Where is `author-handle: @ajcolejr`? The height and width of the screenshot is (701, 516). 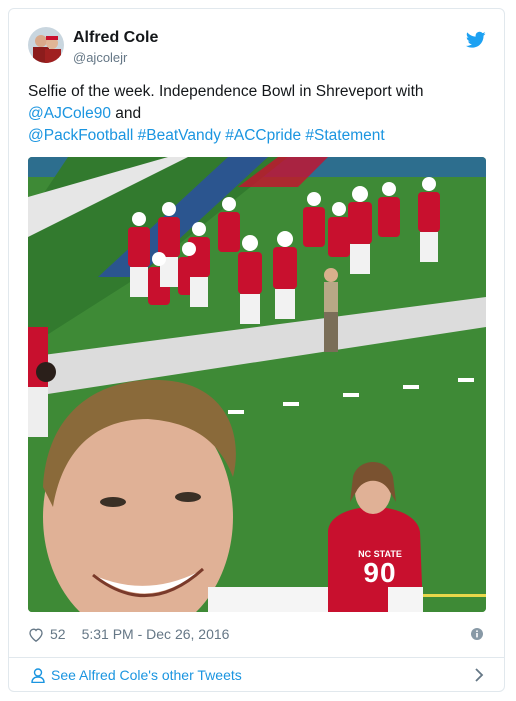
author-handle: @ajcolejr is located at coordinates (100, 57).